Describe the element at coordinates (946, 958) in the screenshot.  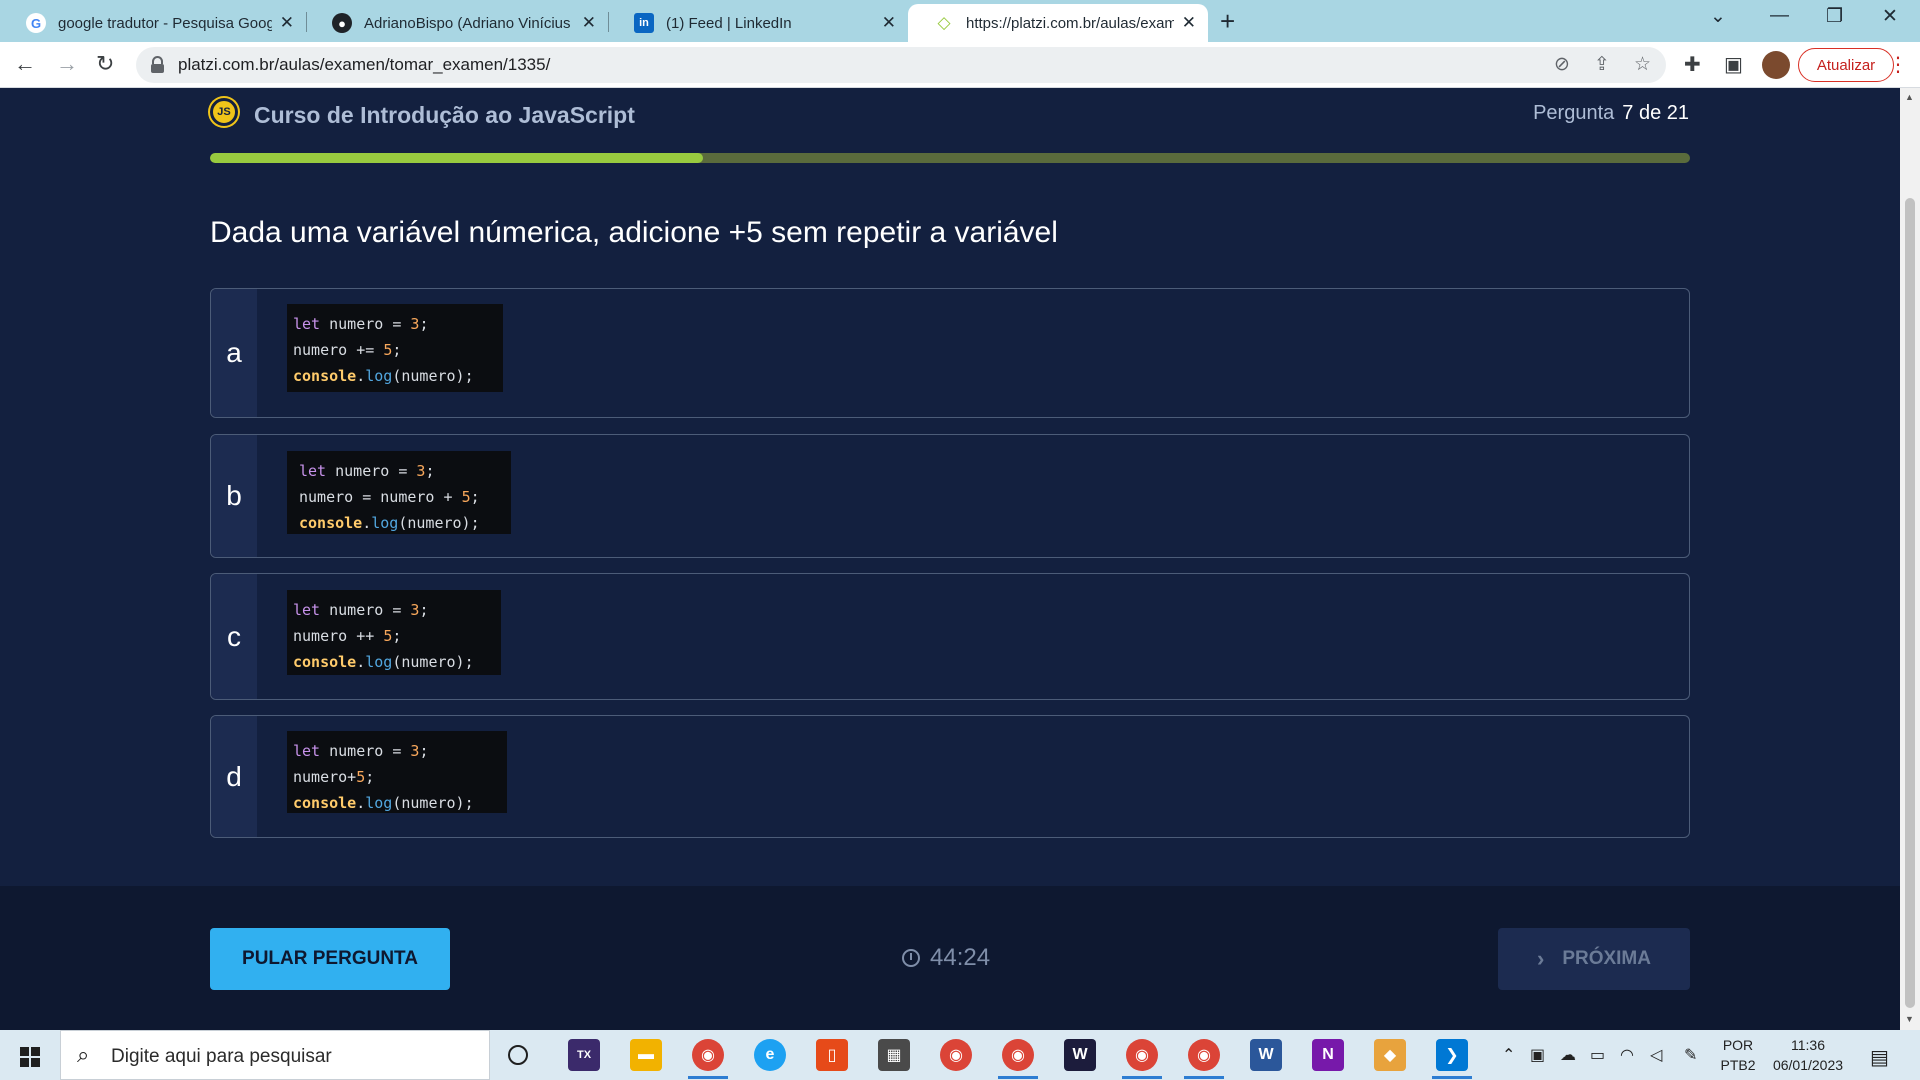
I see `exam-timer: 44:24` at that location.